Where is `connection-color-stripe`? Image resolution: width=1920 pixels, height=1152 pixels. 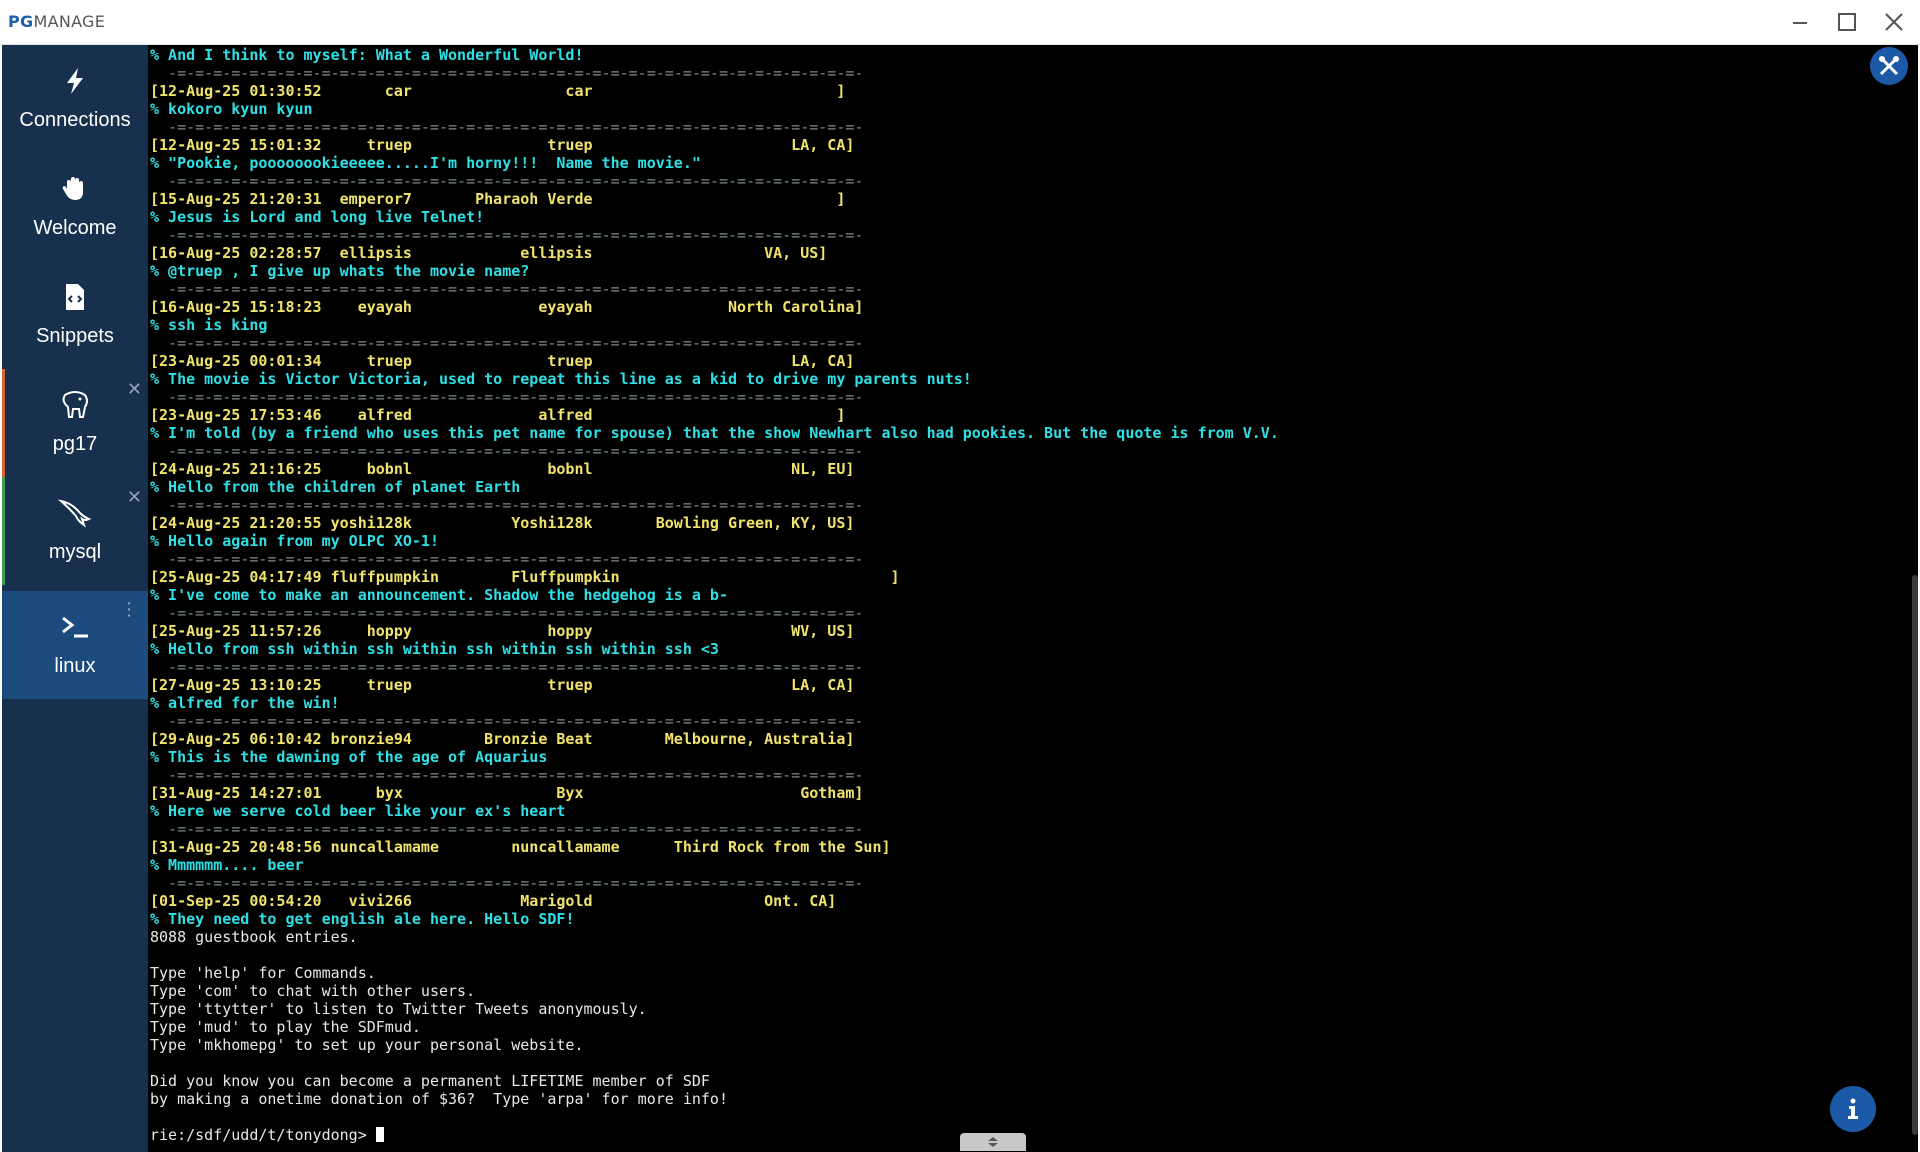
connection-color-stripe is located at coordinates (3, 531).